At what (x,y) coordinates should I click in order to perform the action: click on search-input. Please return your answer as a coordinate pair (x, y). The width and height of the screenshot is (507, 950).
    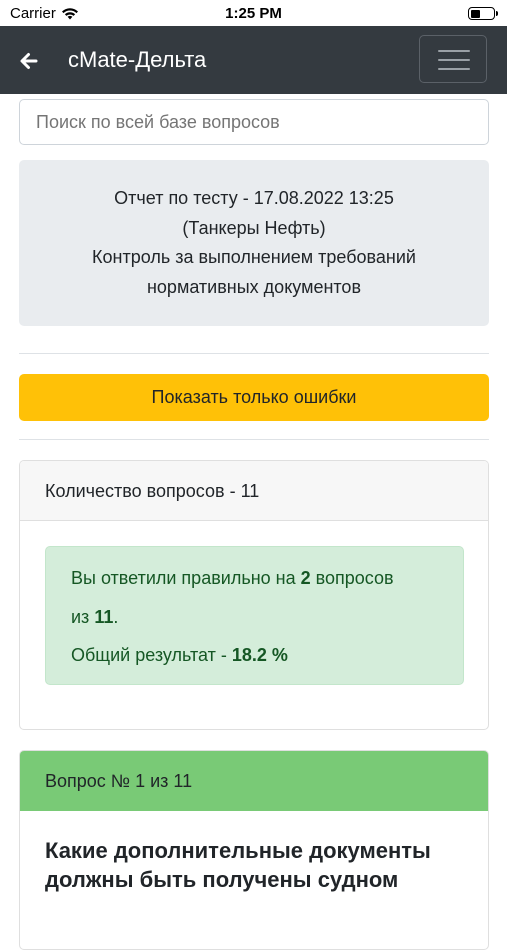
    Looking at the image, I should click on (254, 122).